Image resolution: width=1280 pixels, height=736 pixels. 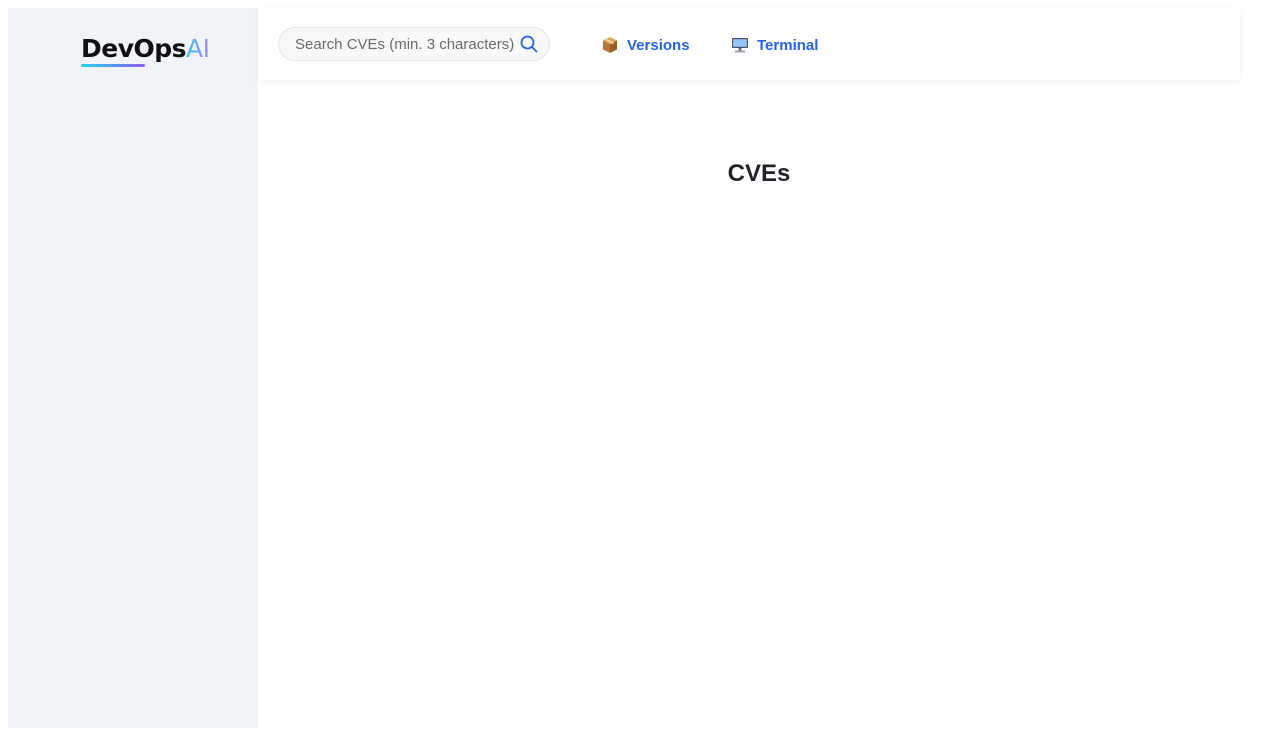 What do you see at coordinates (610, 45) in the screenshot?
I see `package-icon` at bounding box center [610, 45].